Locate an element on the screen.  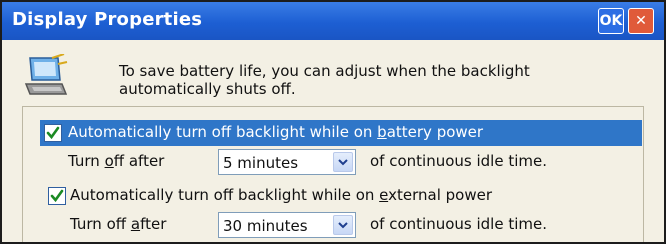
window-title: Display Properties is located at coordinates (107, 19).